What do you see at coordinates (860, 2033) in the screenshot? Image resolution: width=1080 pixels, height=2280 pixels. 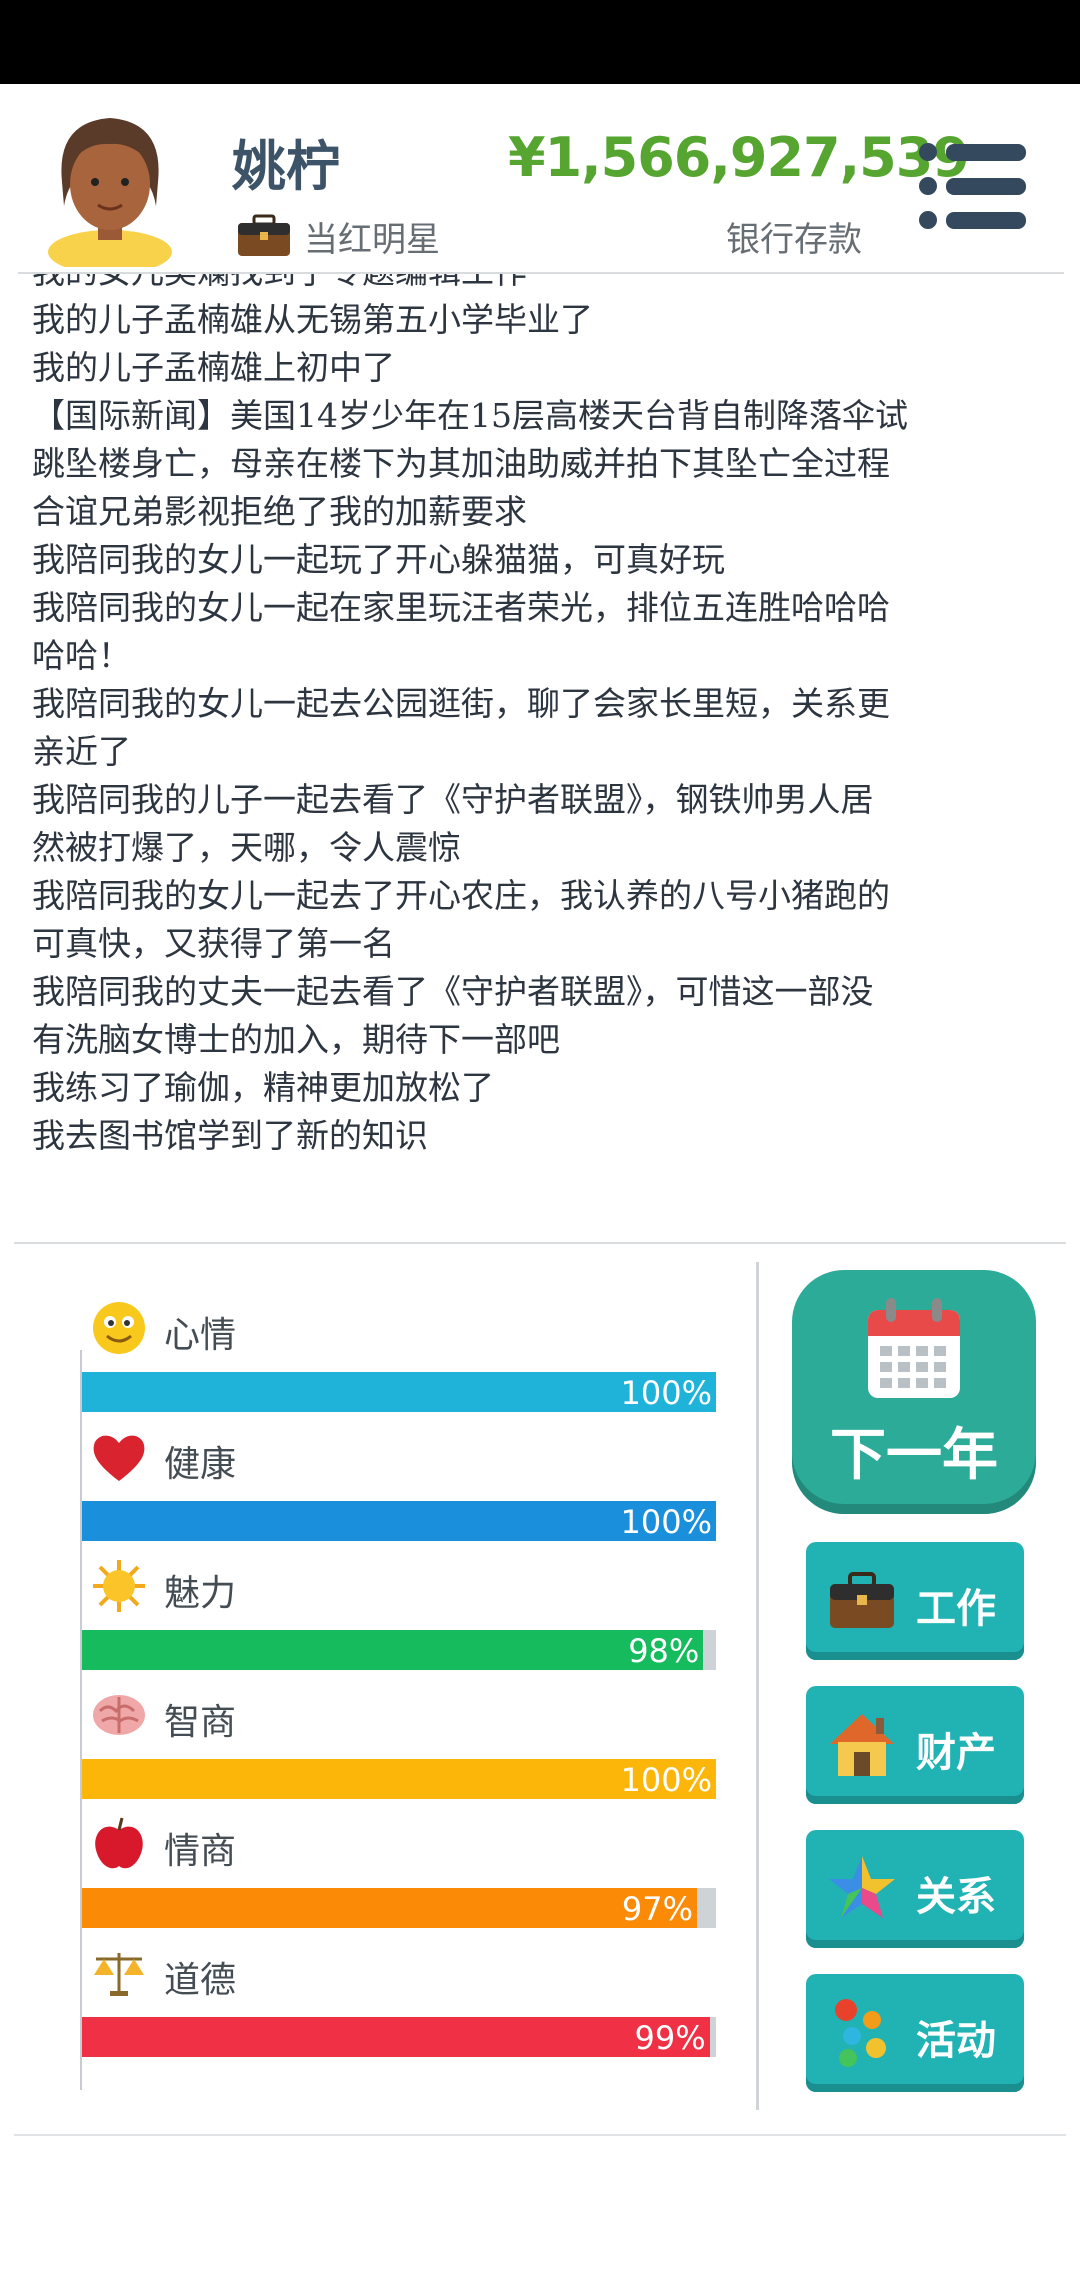 I see `dots-icon` at bounding box center [860, 2033].